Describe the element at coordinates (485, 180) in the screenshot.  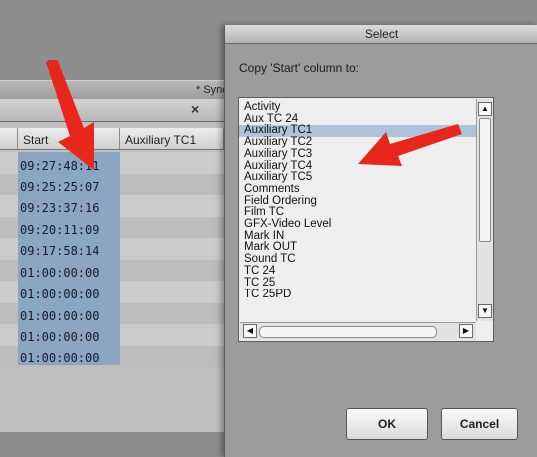
I see `vertical-scroll-thumb` at that location.